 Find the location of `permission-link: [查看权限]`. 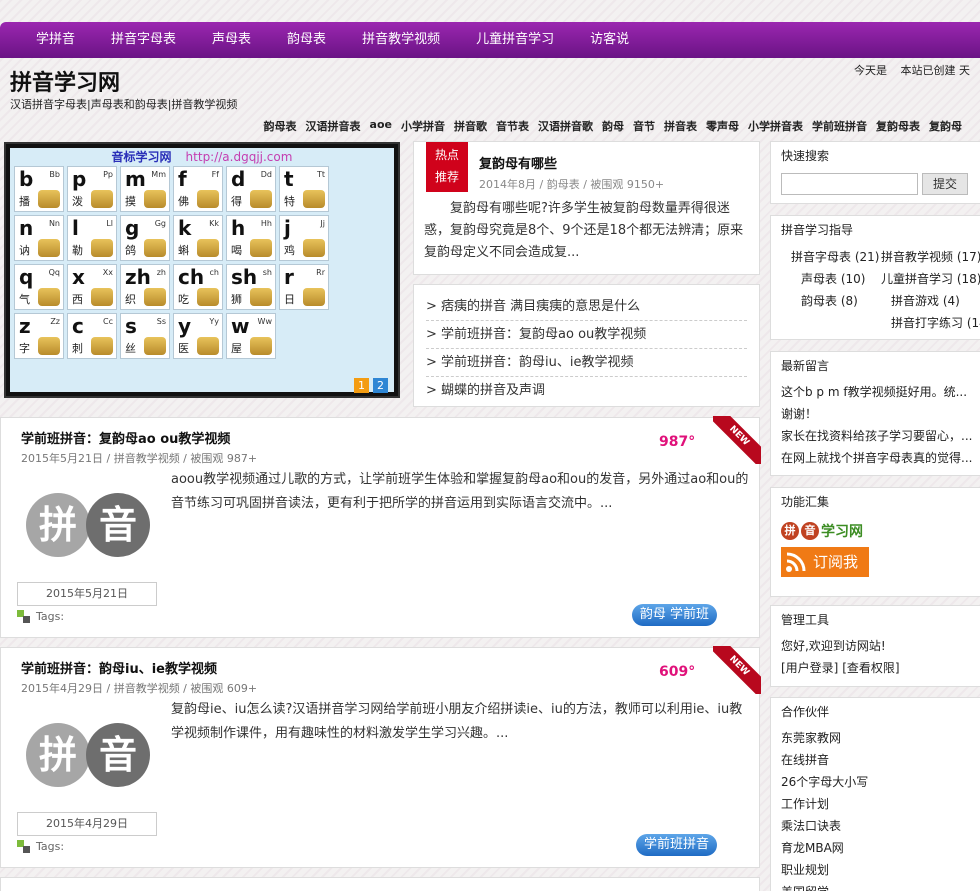

permission-link: [查看权限] is located at coordinates (870, 668).